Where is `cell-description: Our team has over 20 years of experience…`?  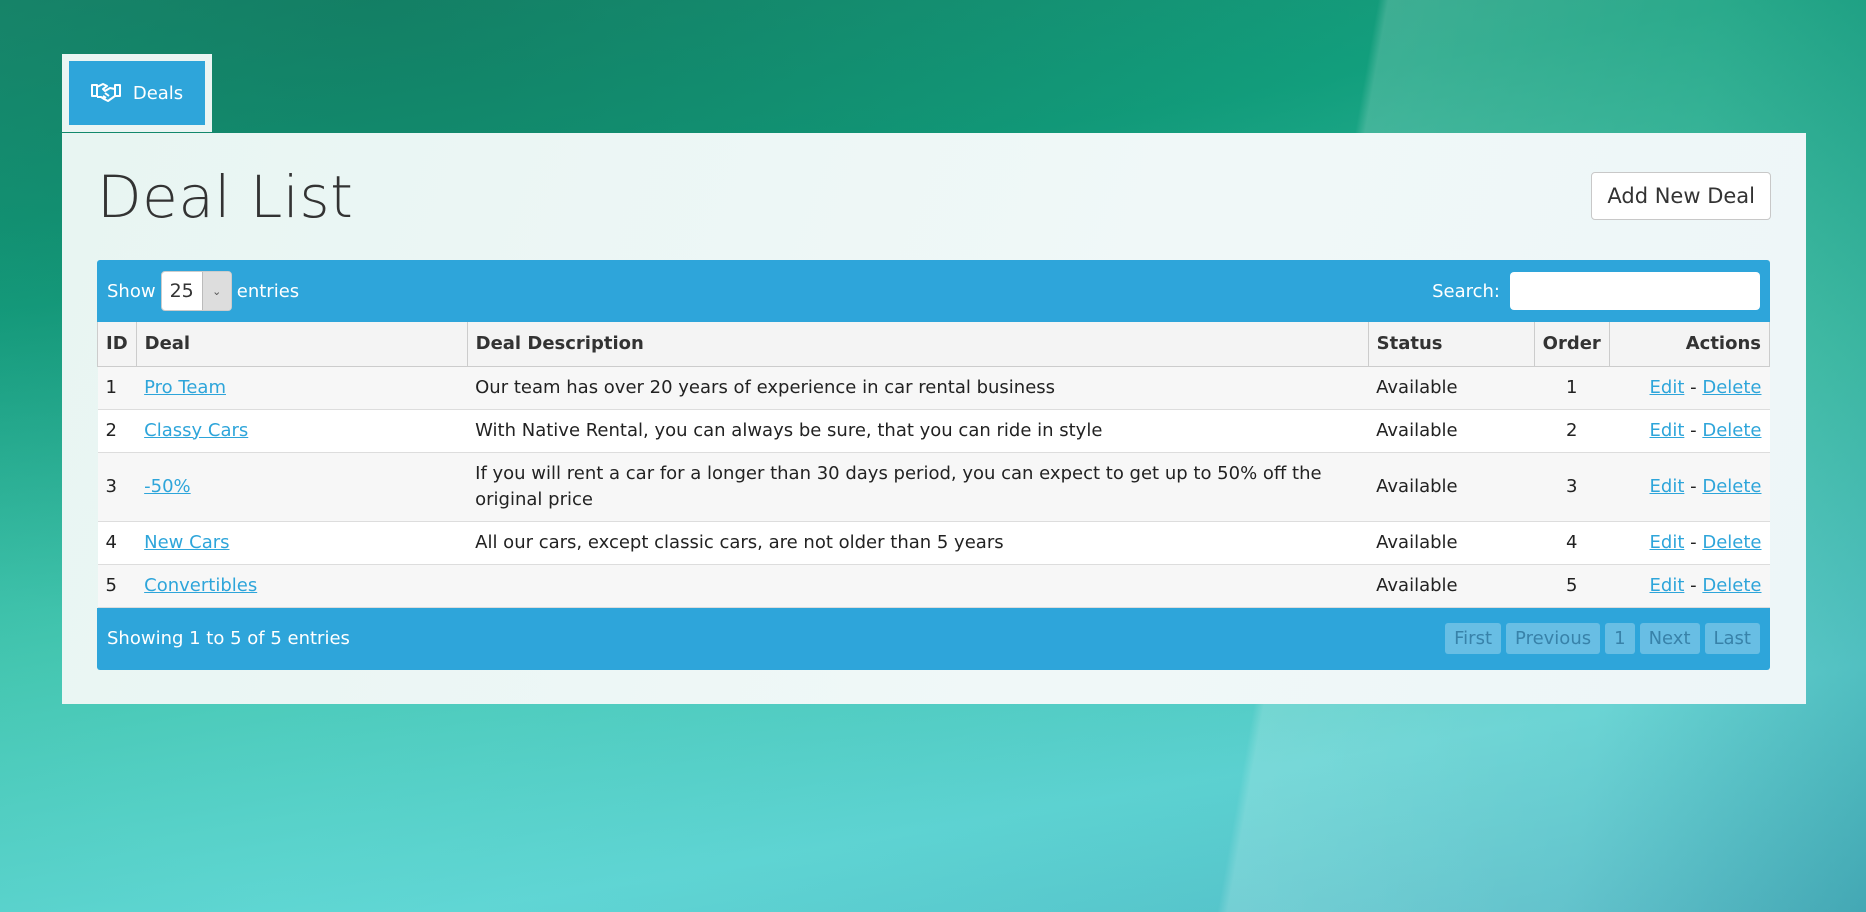 cell-description: Our team has over 20 years of experience… is located at coordinates (918, 388).